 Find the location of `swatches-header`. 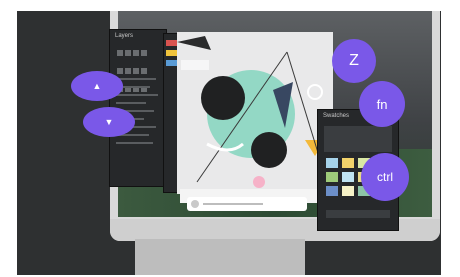

swatches-header is located at coordinates (358, 139).